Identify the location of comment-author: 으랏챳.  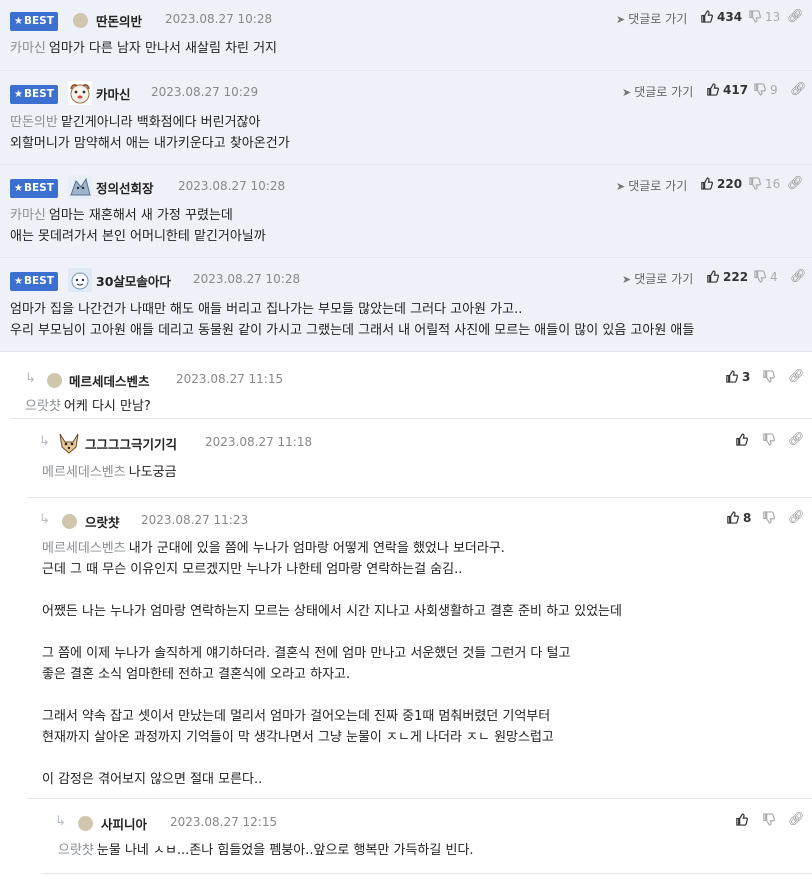
(102, 521).